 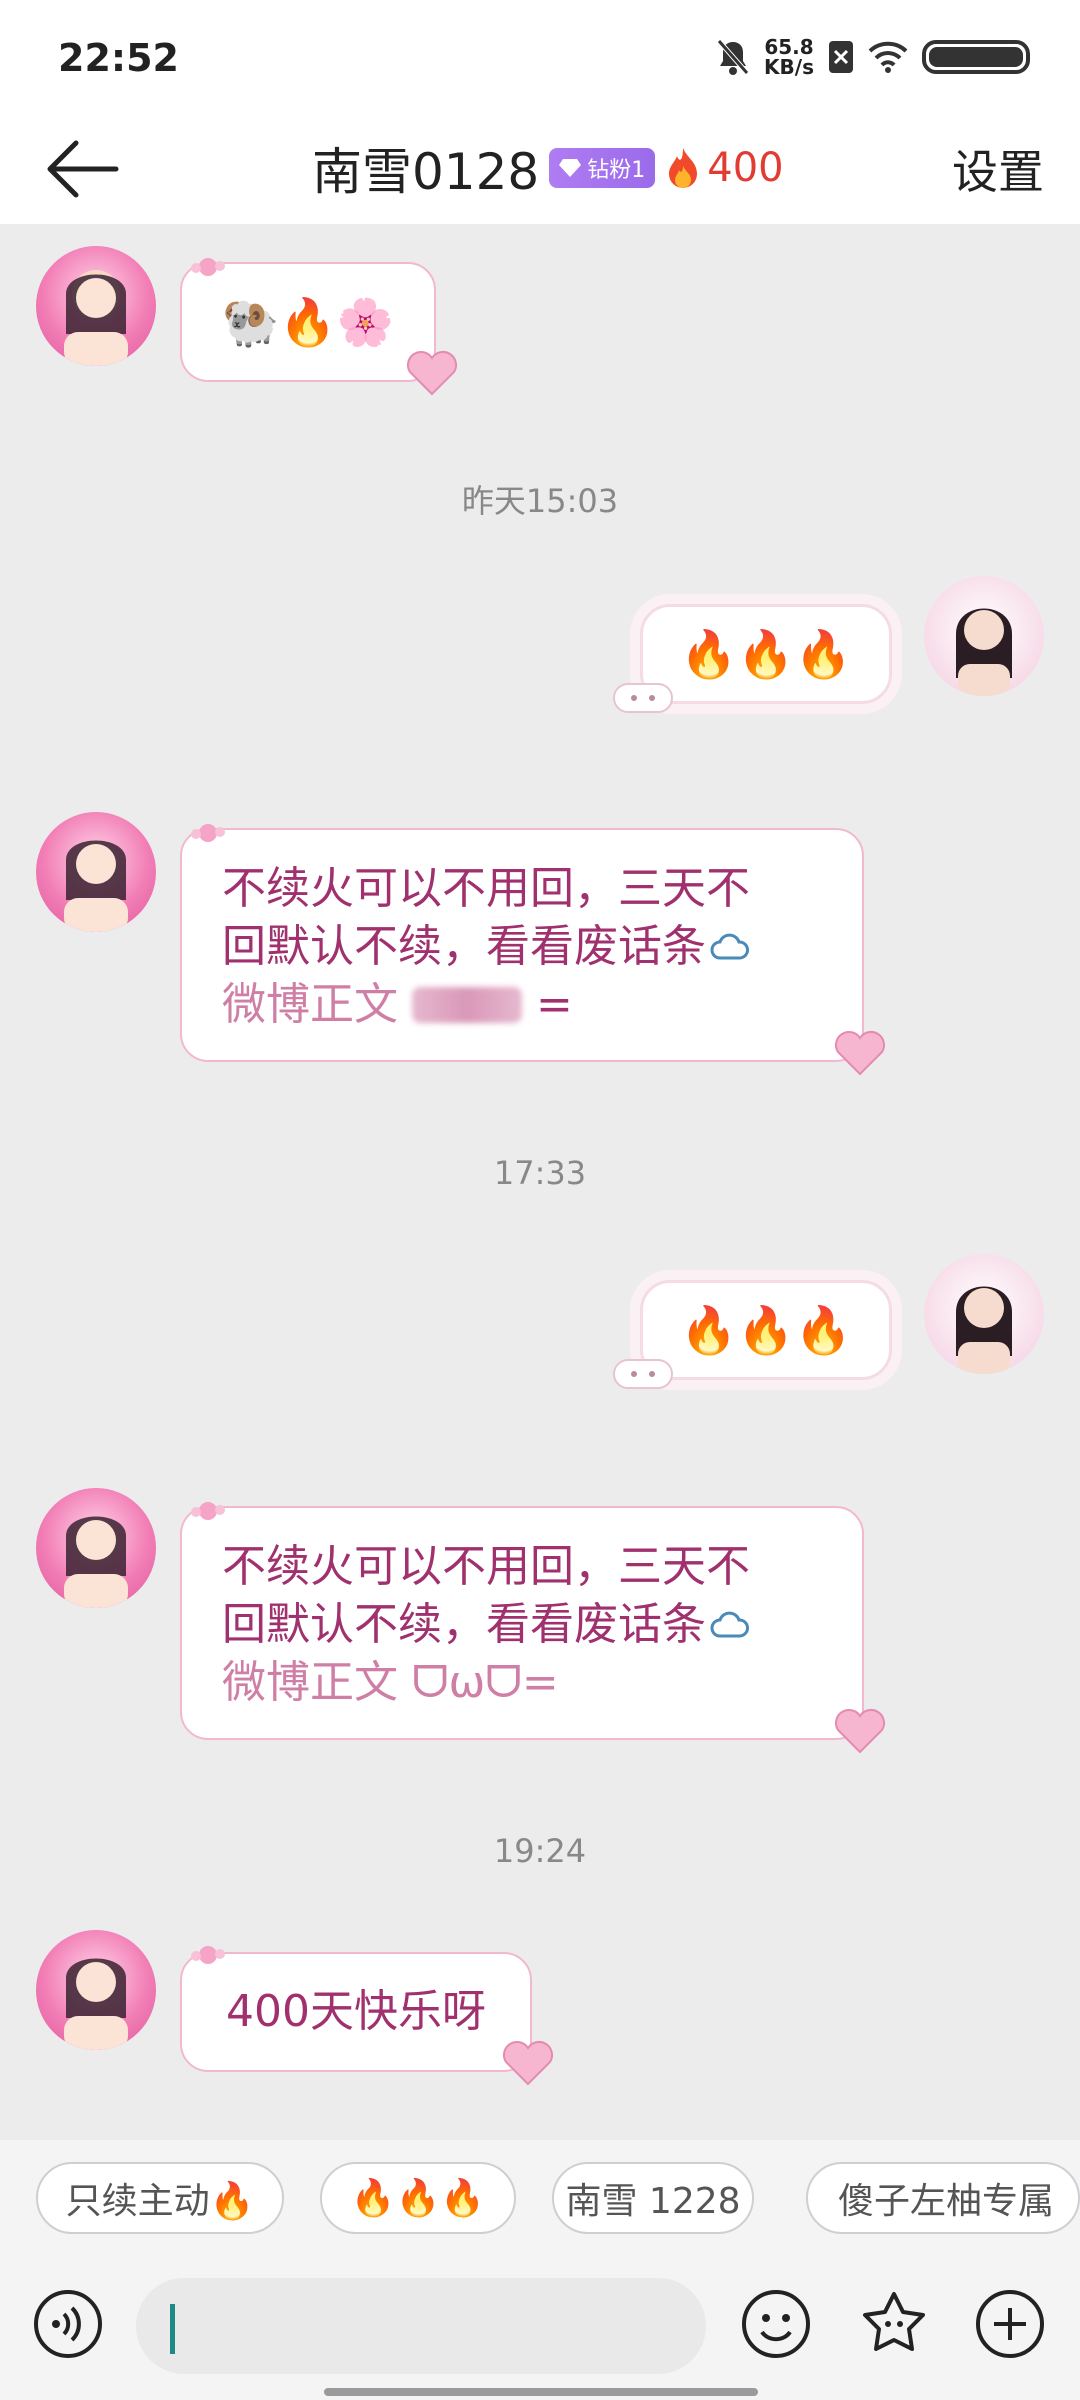 What do you see at coordinates (745, 168) in the screenshot?
I see `streak-count: 400` at bounding box center [745, 168].